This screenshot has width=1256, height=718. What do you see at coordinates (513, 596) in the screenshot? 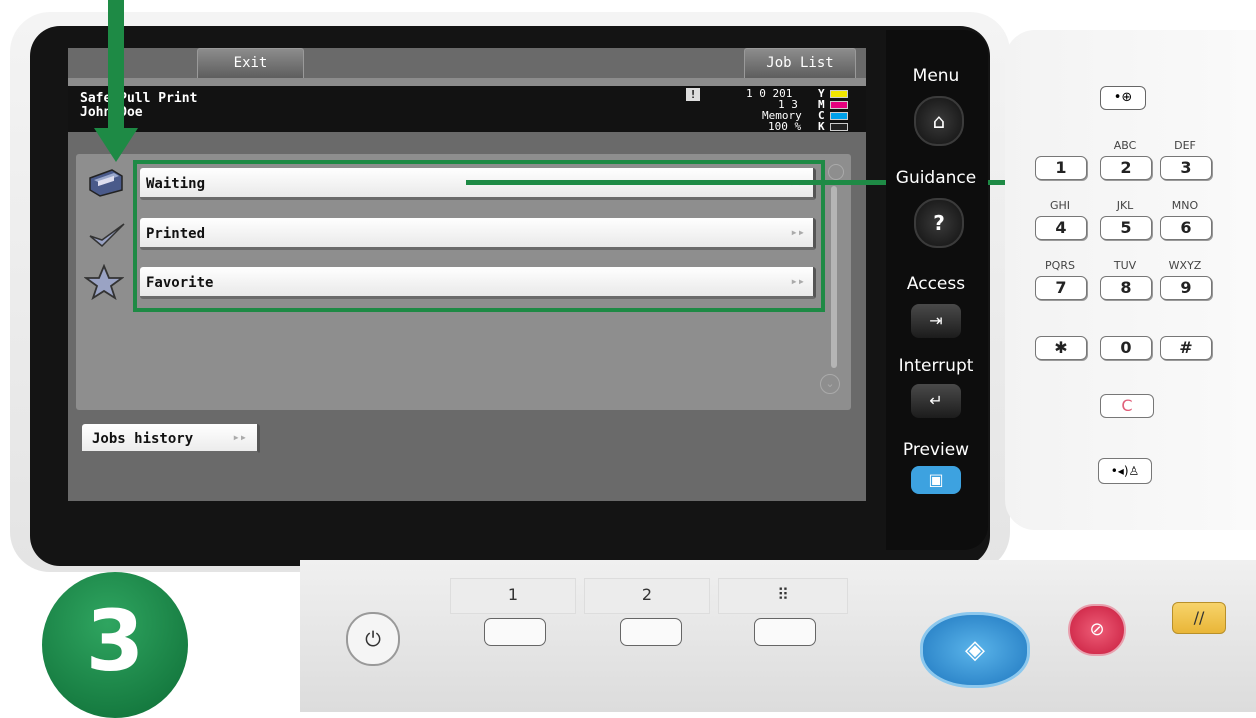
I see `register-1-label: 1` at bounding box center [513, 596].